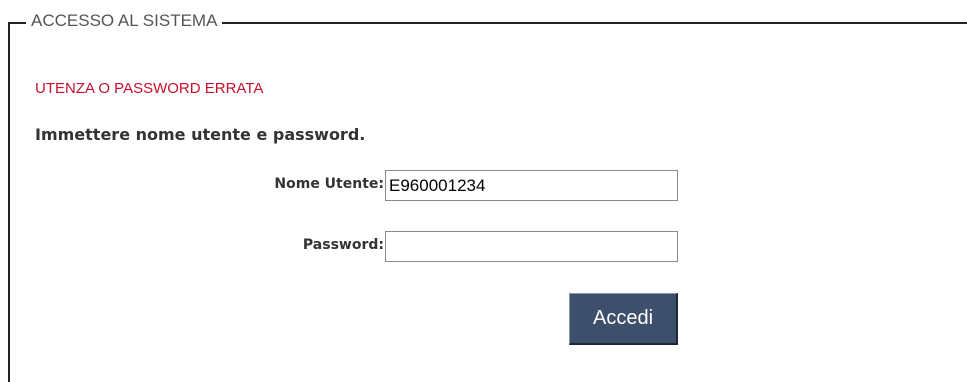 Image resolution: width=967 pixels, height=382 pixels. I want to click on password-label: Password:, so click(343, 245).